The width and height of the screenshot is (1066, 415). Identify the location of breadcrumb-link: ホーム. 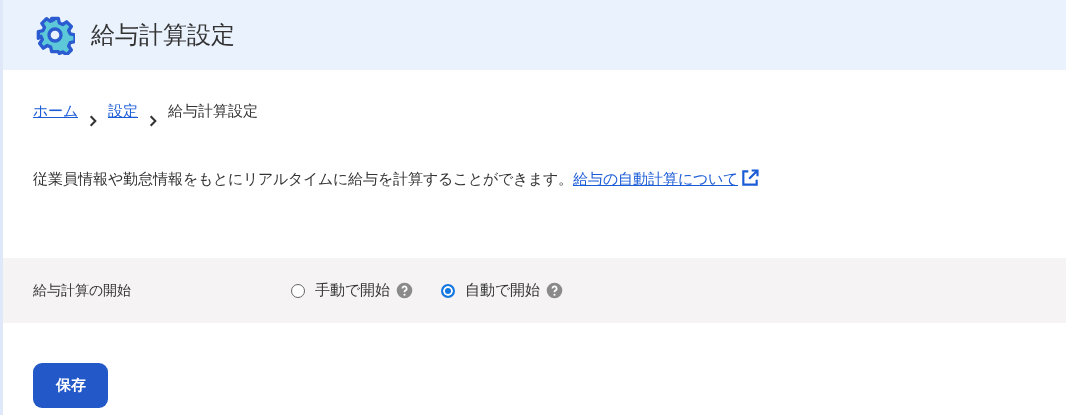
(55, 111).